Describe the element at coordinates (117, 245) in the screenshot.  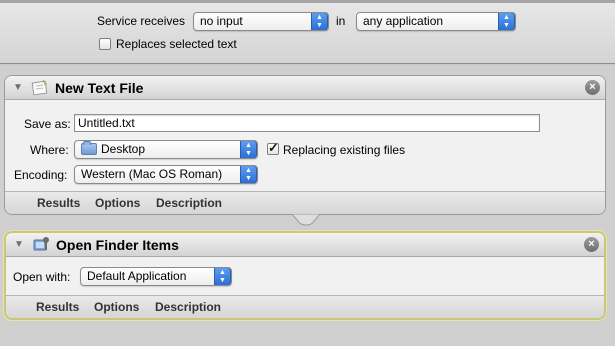
I see `action-title: Open Finder Items` at that location.